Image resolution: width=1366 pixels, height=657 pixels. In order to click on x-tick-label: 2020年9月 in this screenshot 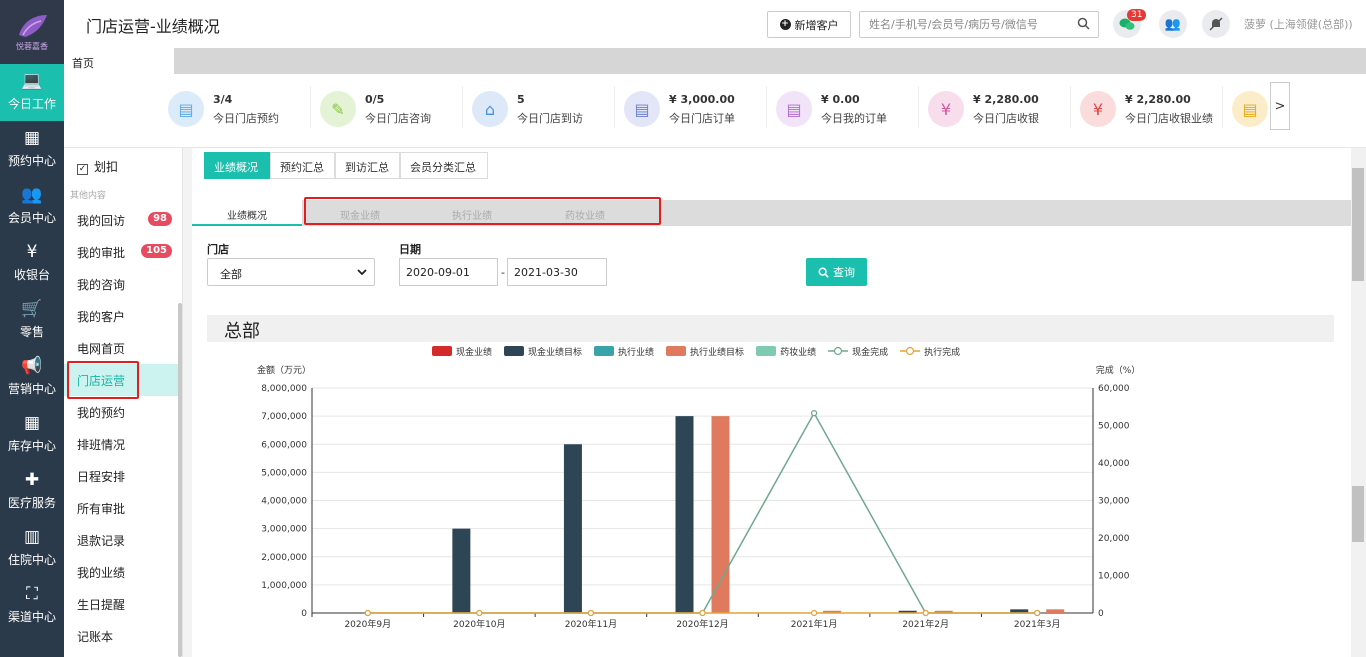, I will do `click(367, 624)`.